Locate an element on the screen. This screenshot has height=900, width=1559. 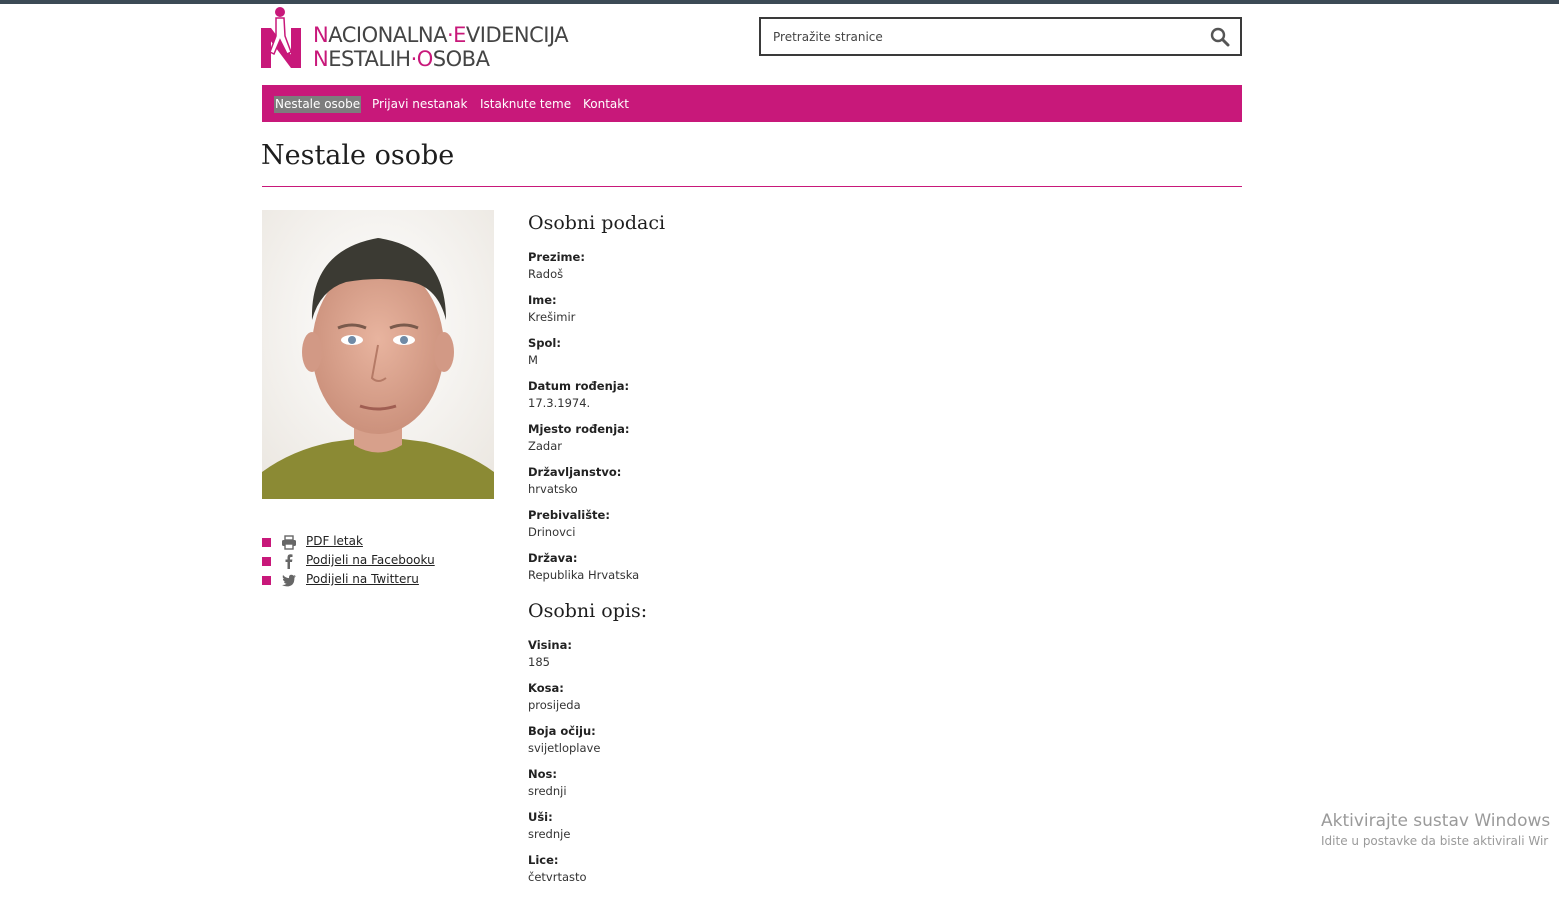
field-label: Prezime: is located at coordinates (556, 257).